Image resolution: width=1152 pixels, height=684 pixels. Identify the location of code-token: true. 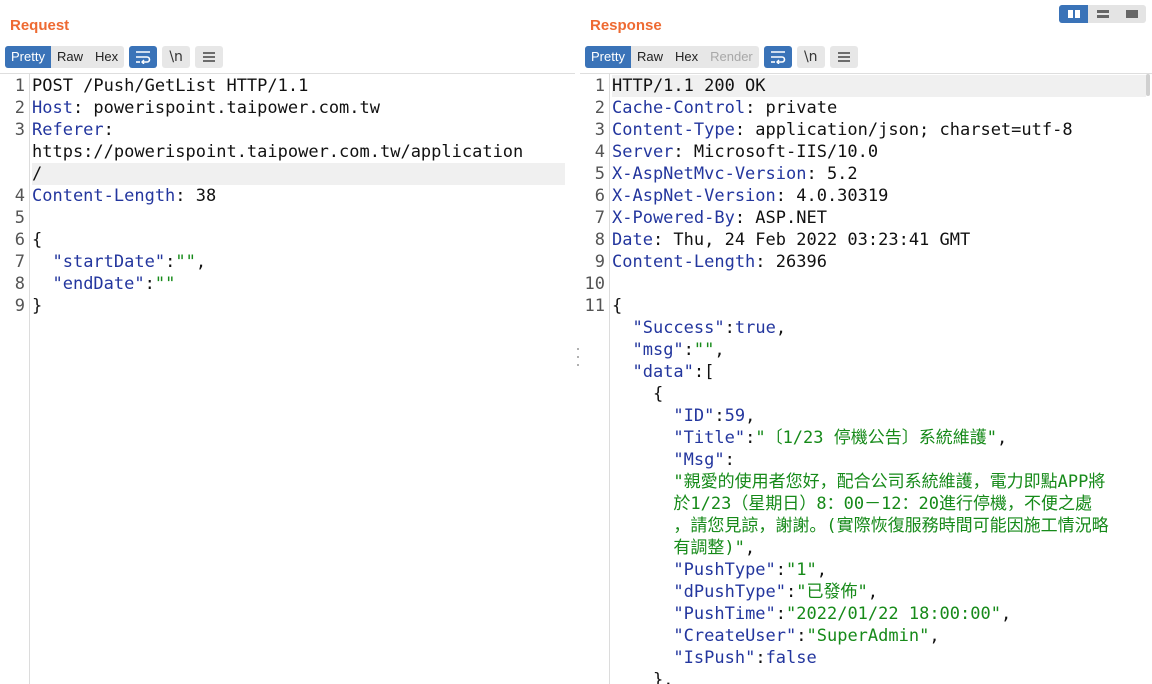
(755, 328).